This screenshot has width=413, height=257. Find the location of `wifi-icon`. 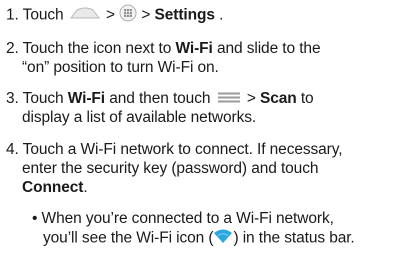

wifi-icon is located at coordinates (223, 238).